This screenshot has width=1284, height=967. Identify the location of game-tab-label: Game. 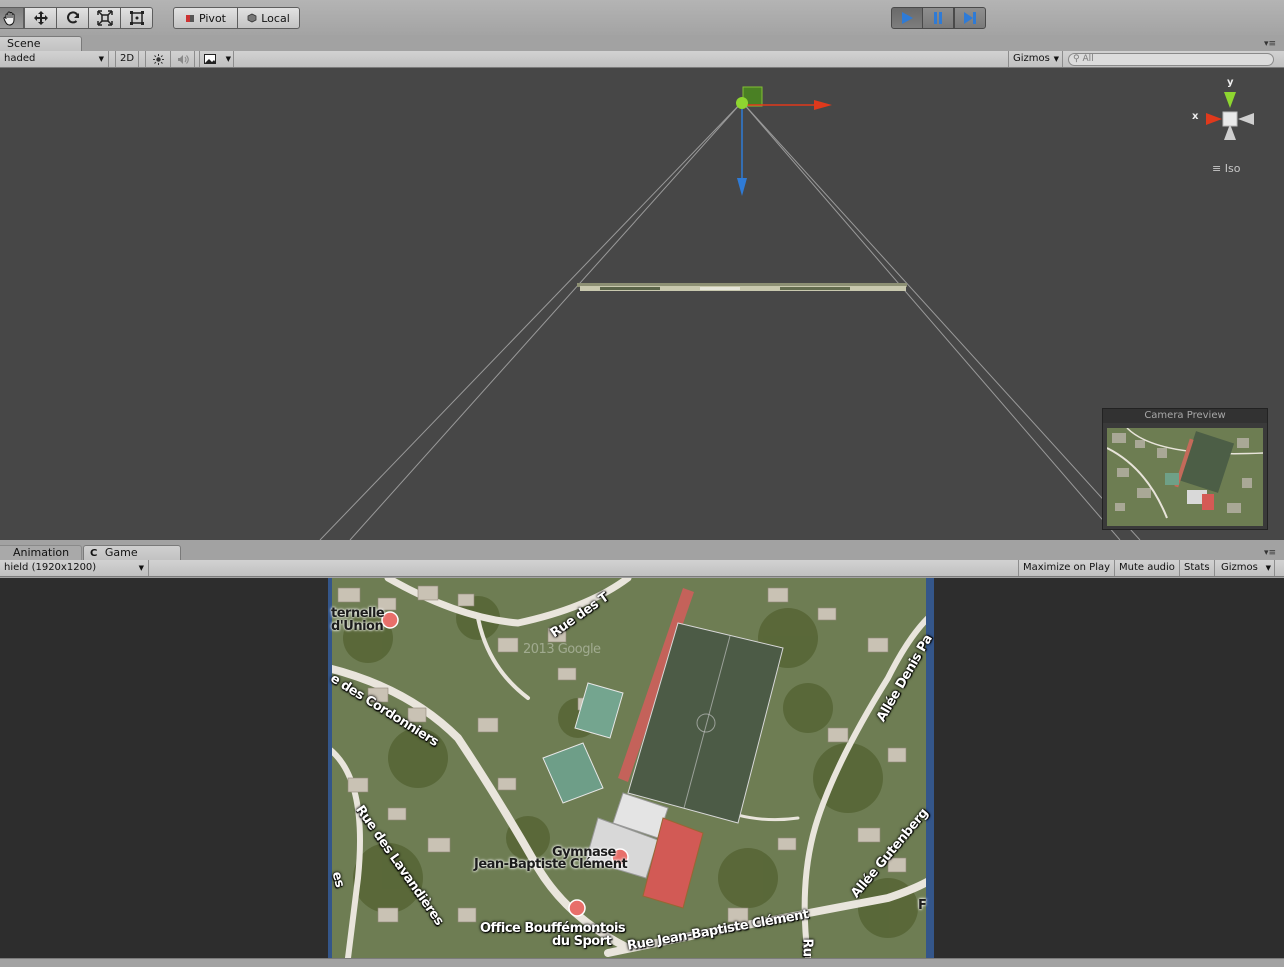
(121, 552).